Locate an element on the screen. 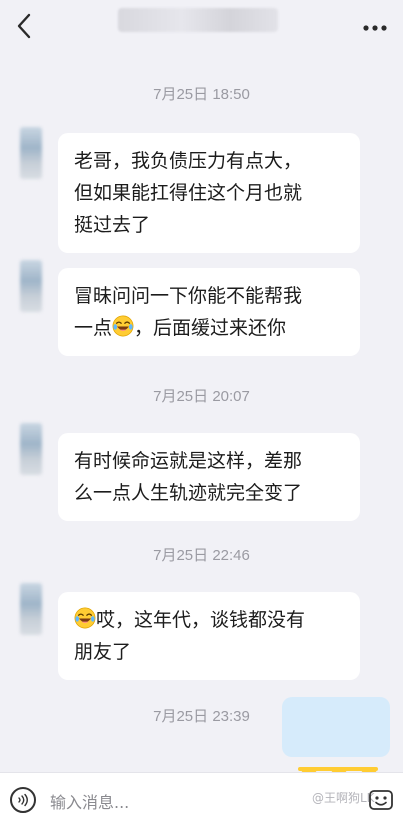 The width and height of the screenshot is (403, 828). message-line-wrap: 一点 ，后面缓过来还你 is located at coordinates (209, 328).